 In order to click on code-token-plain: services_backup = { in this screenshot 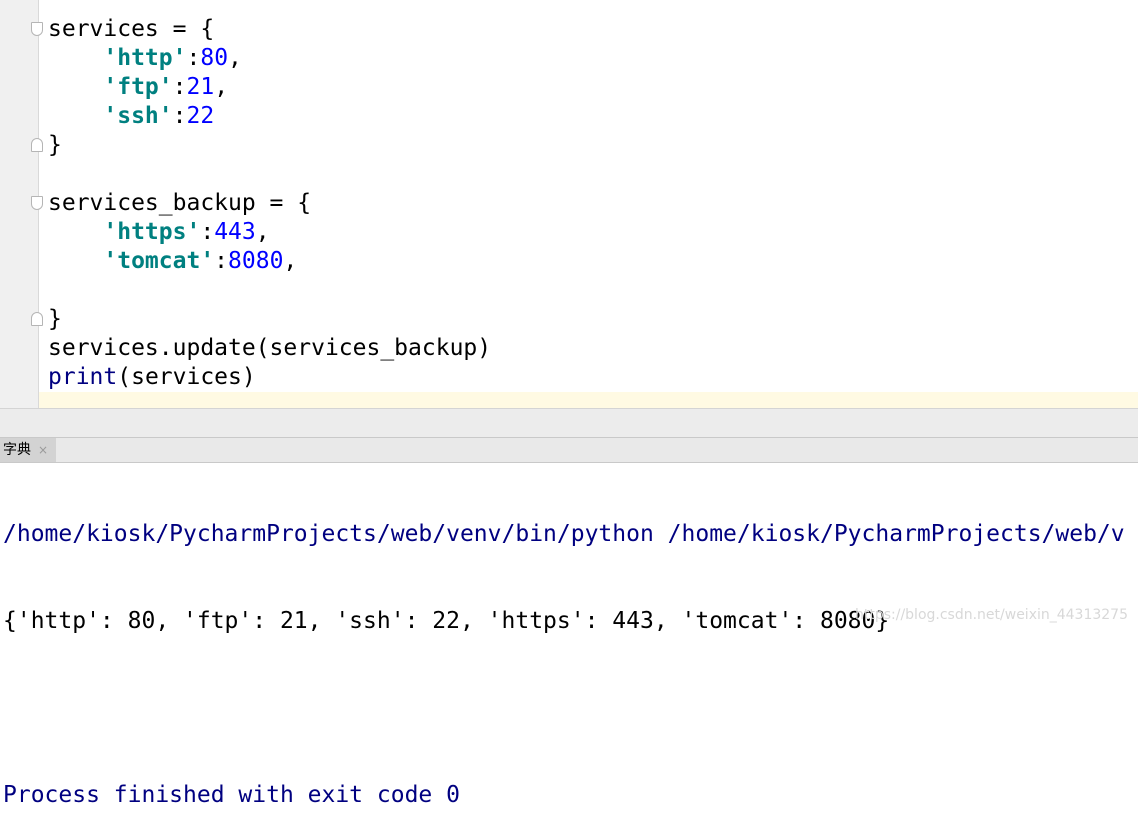, I will do `click(180, 203)`.